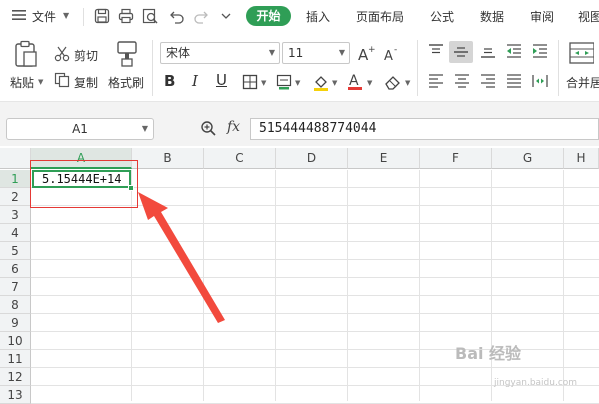 The height and width of the screenshot is (404, 599). Describe the element at coordinates (384, 158) in the screenshot. I see `column-header-e: E` at that location.